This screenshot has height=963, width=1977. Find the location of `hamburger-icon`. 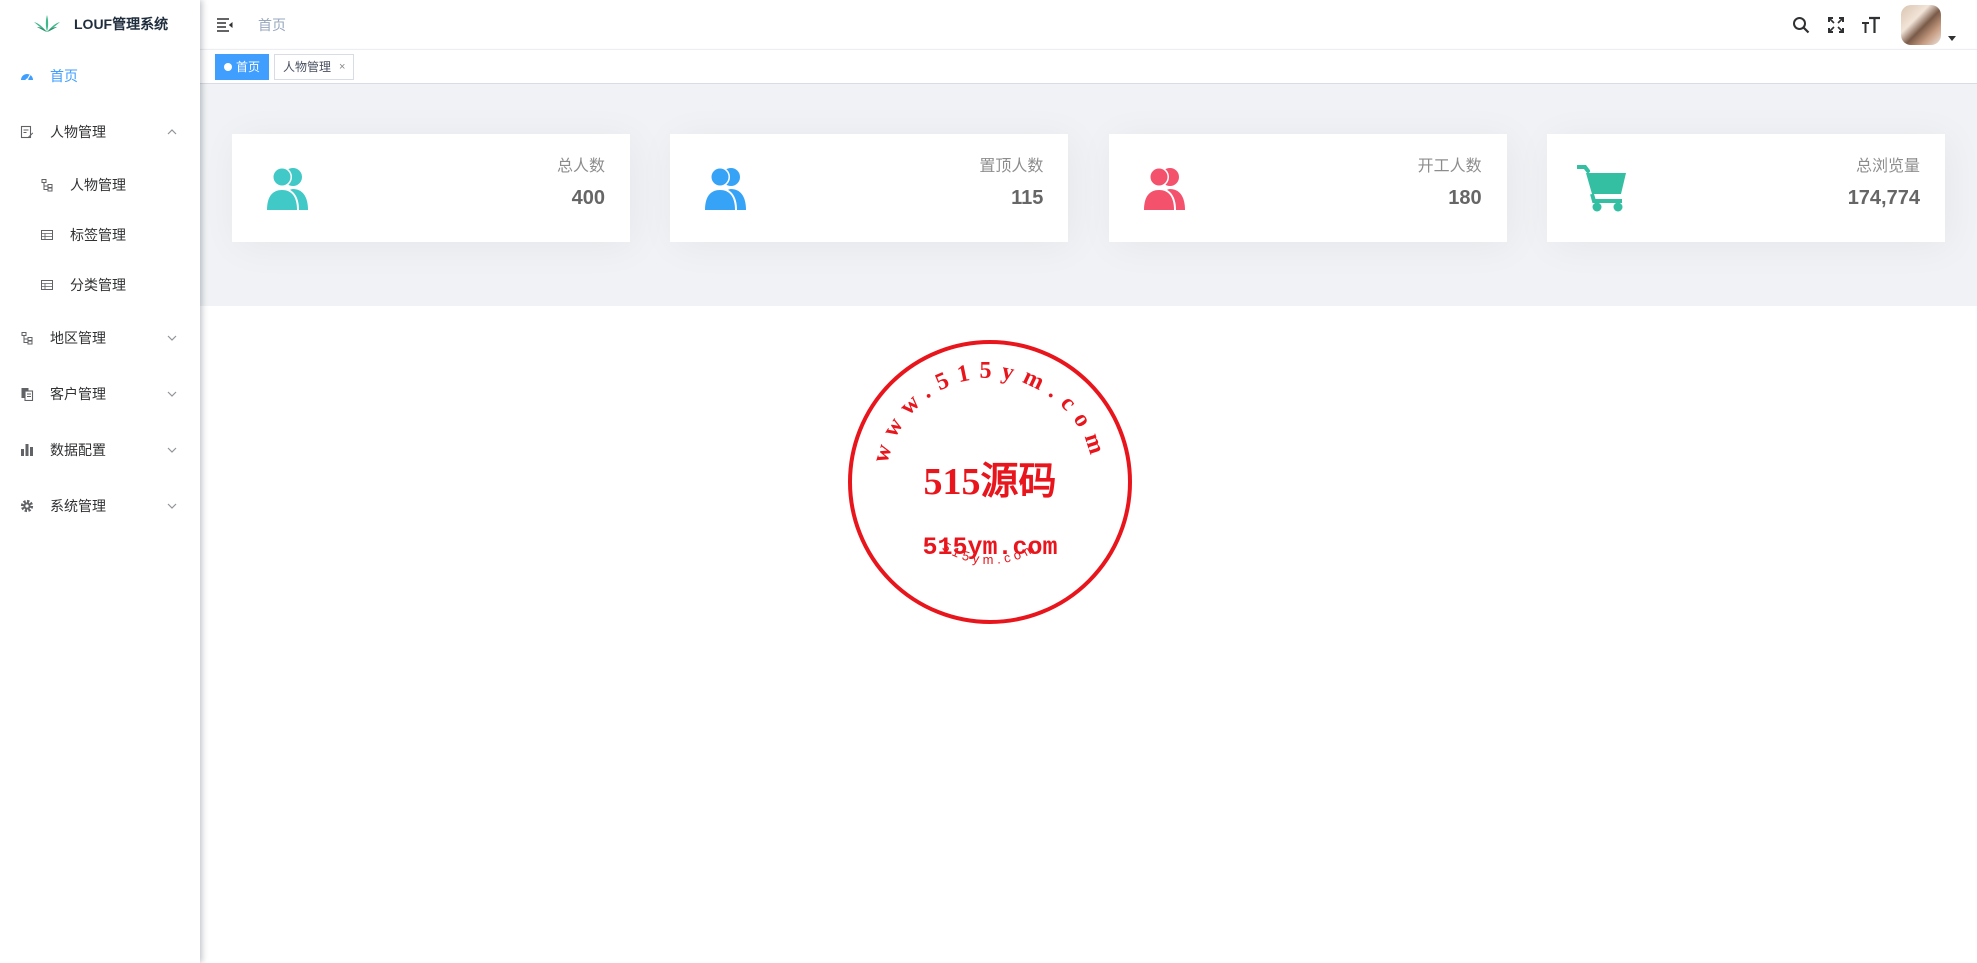

hamburger-icon is located at coordinates (225, 25).